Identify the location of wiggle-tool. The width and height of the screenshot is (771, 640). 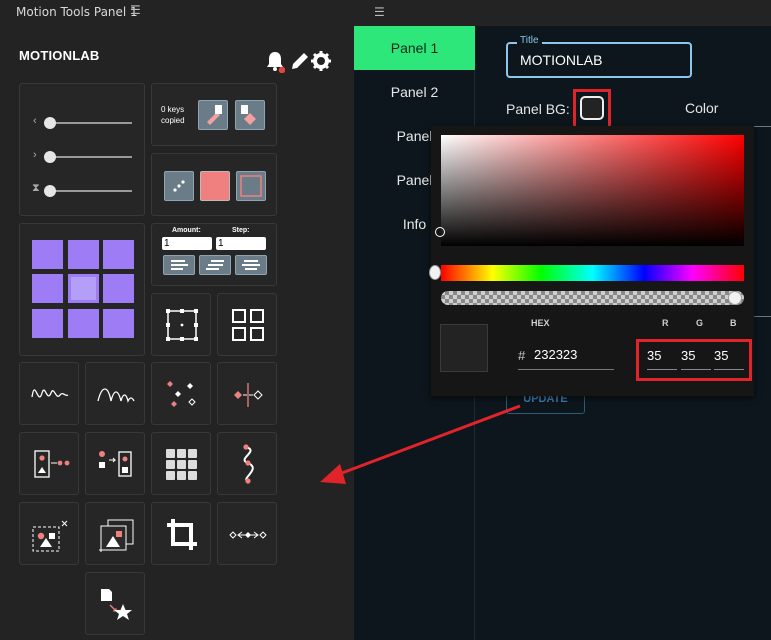
(49, 393).